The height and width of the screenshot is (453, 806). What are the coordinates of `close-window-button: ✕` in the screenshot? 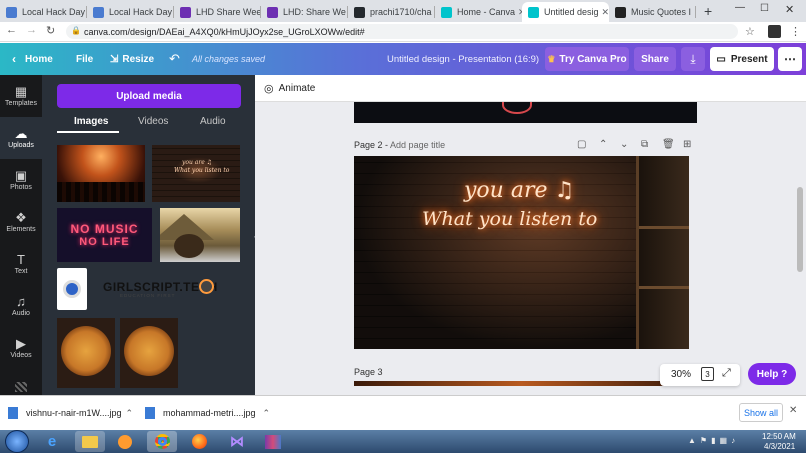 It's located at (789, 9).